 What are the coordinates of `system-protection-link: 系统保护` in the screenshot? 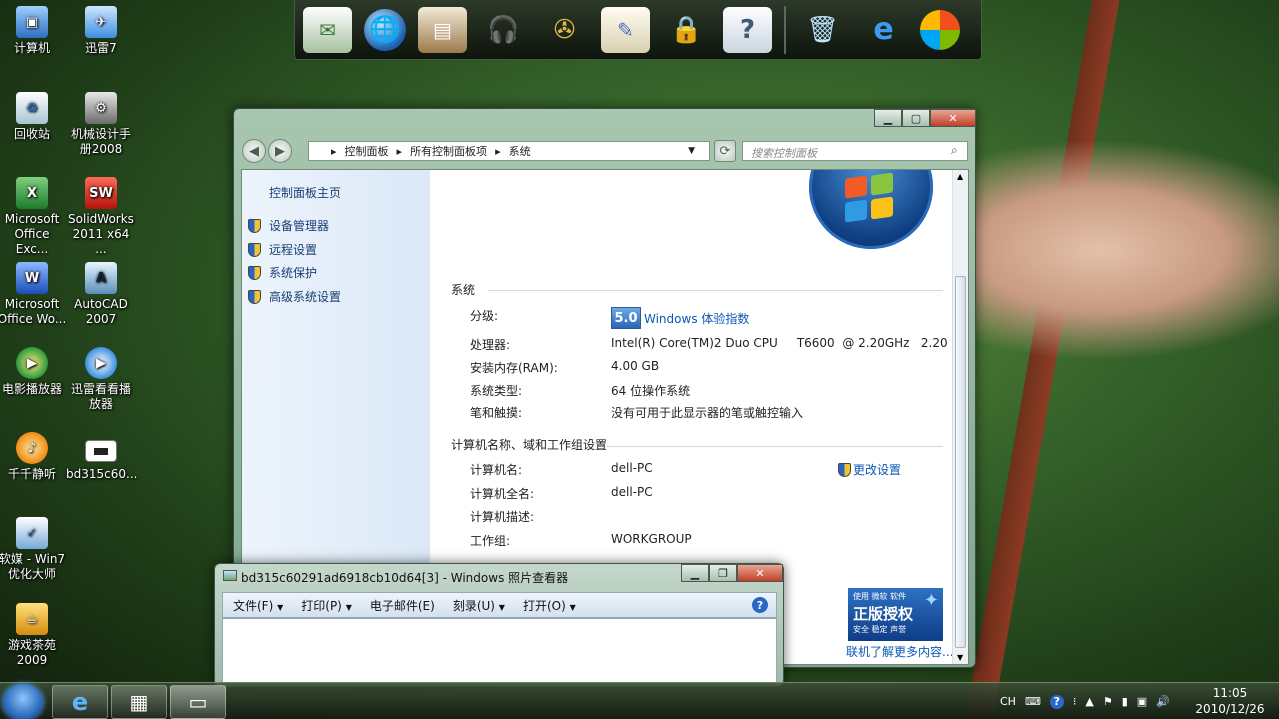 It's located at (282, 272).